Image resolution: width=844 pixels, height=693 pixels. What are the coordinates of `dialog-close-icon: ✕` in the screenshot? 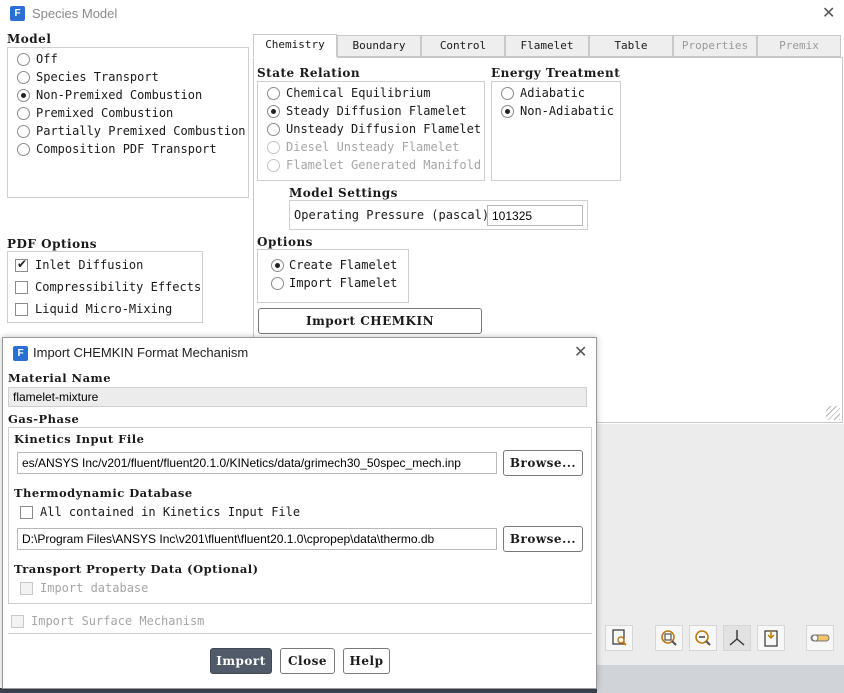 It's located at (580, 351).